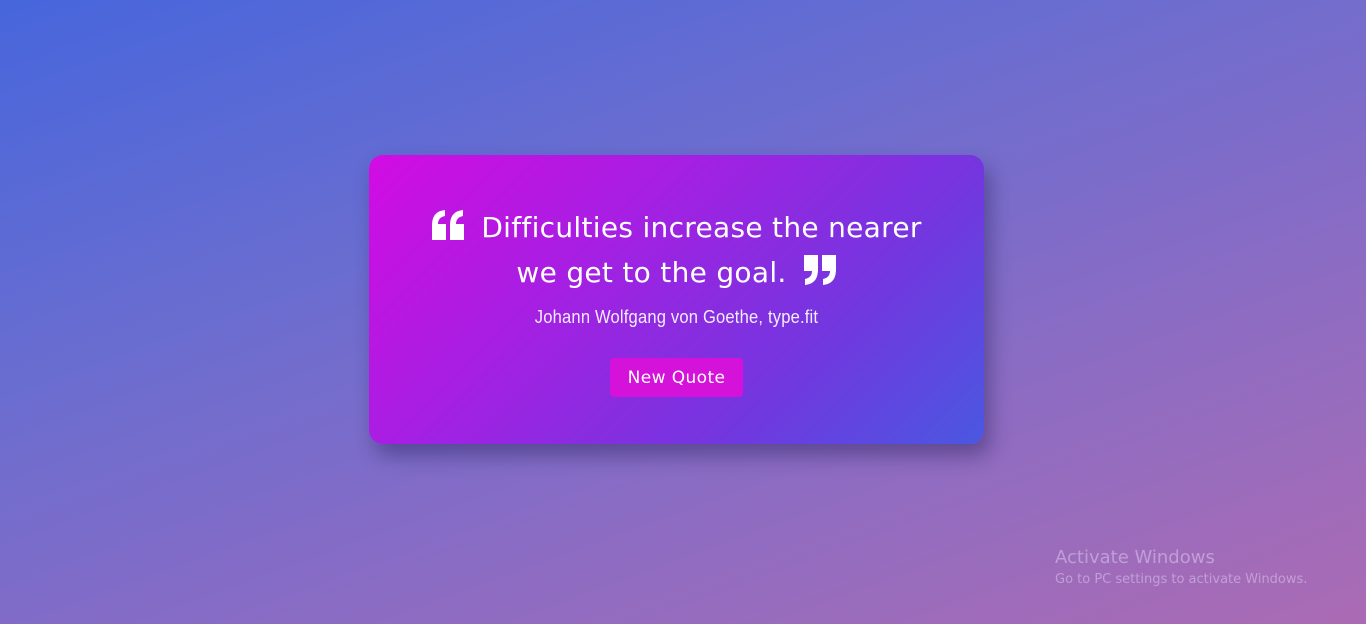  I want to click on watermark-title: Activate Windows, so click(1135, 557).